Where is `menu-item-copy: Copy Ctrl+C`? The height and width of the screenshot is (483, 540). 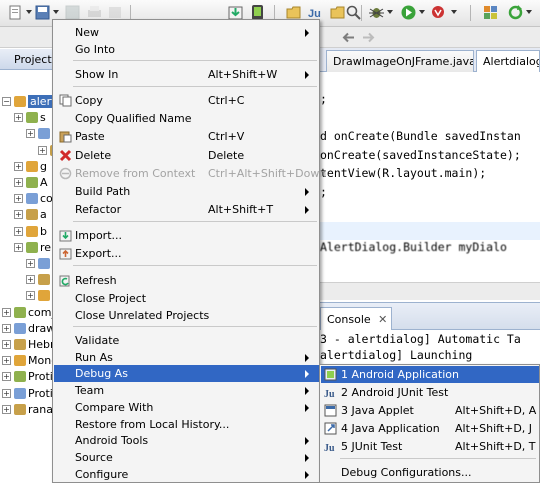 menu-item-copy: Copy Ctrl+C is located at coordinates (186, 100).